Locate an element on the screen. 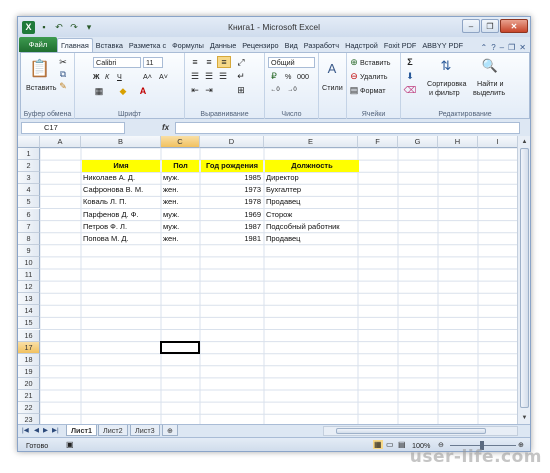 This screenshot has height=473, width=550. decrease-decimal-icon: →0 is located at coordinates (292, 90).